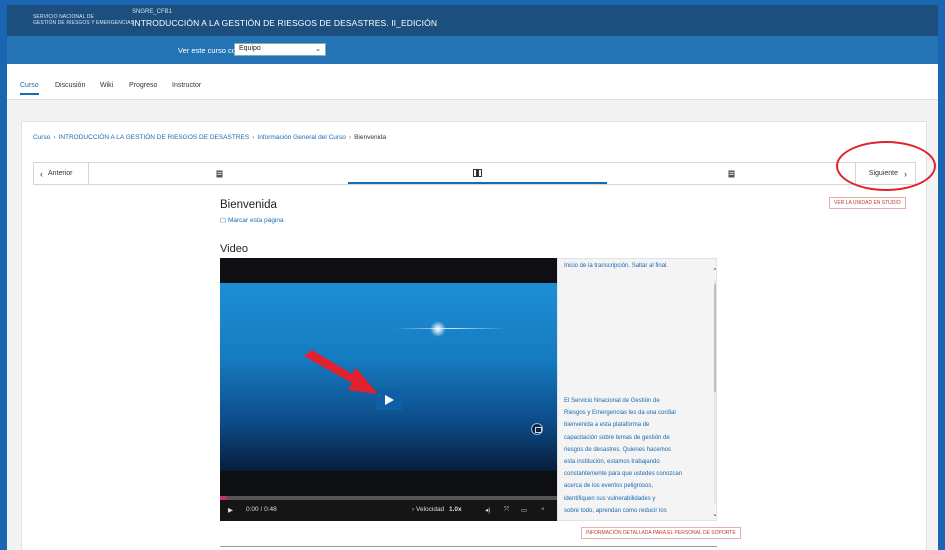  I want to click on breadcrumb-link-curso: Curso, so click(41, 137).